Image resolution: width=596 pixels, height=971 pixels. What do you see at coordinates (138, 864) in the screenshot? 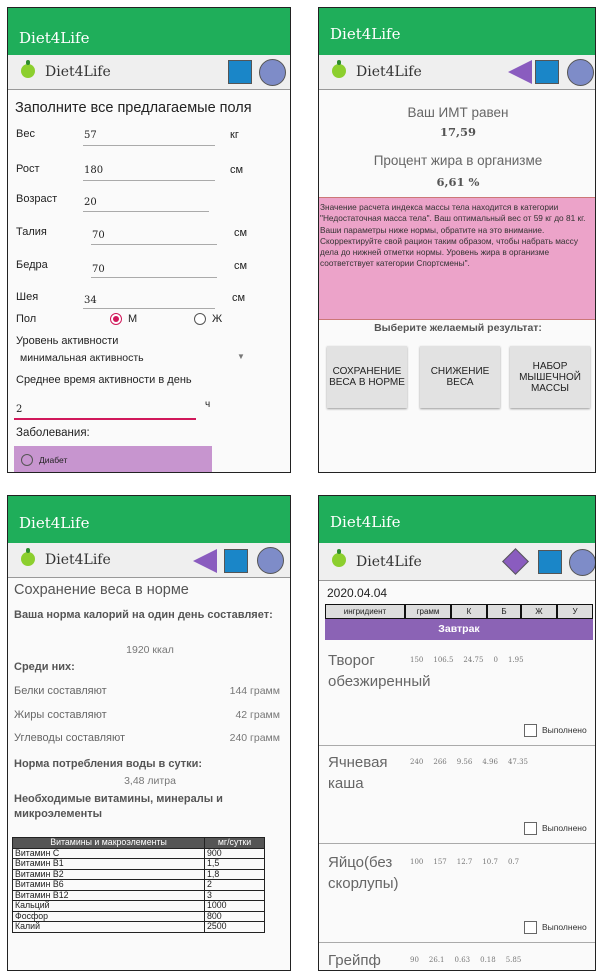
I see `table-row: Витамин В1 1,5` at bounding box center [138, 864].